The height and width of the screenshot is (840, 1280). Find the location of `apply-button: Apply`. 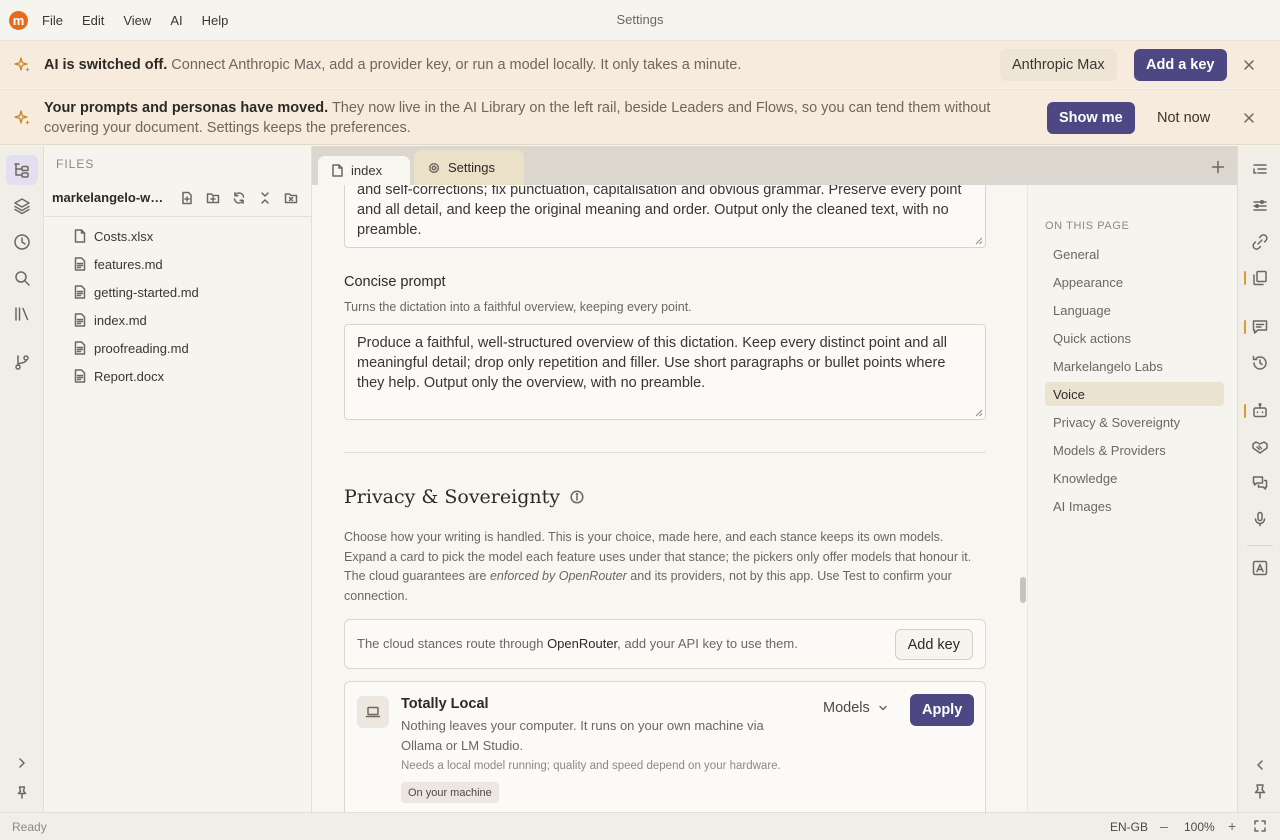

apply-button: Apply is located at coordinates (942, 710).